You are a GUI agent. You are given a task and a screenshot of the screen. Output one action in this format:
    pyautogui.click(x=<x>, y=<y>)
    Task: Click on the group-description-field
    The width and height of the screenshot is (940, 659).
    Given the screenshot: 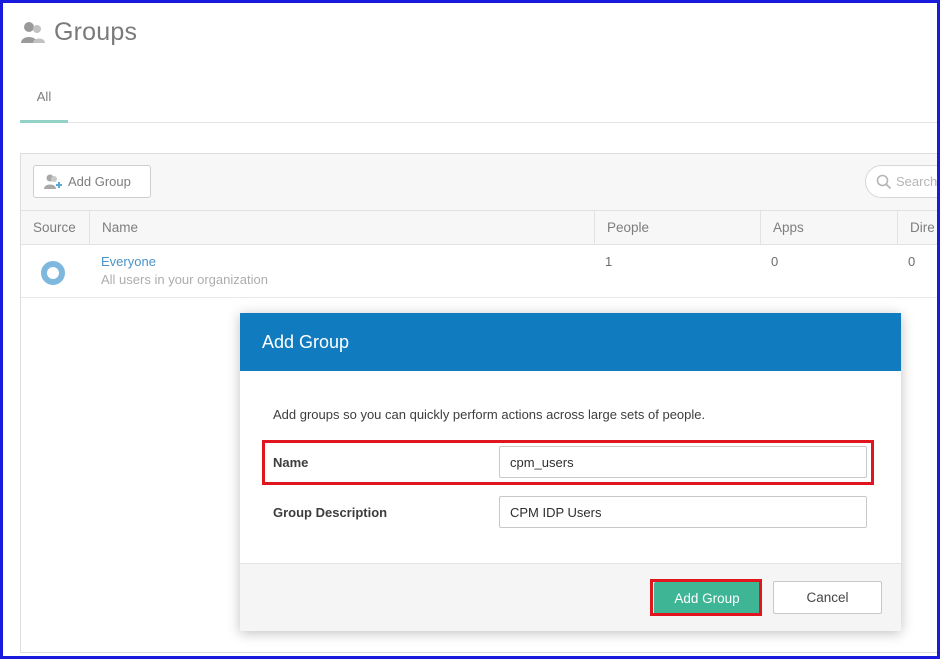 What is the action you would take?
    pyautogui.click(x=683, y=512)
    